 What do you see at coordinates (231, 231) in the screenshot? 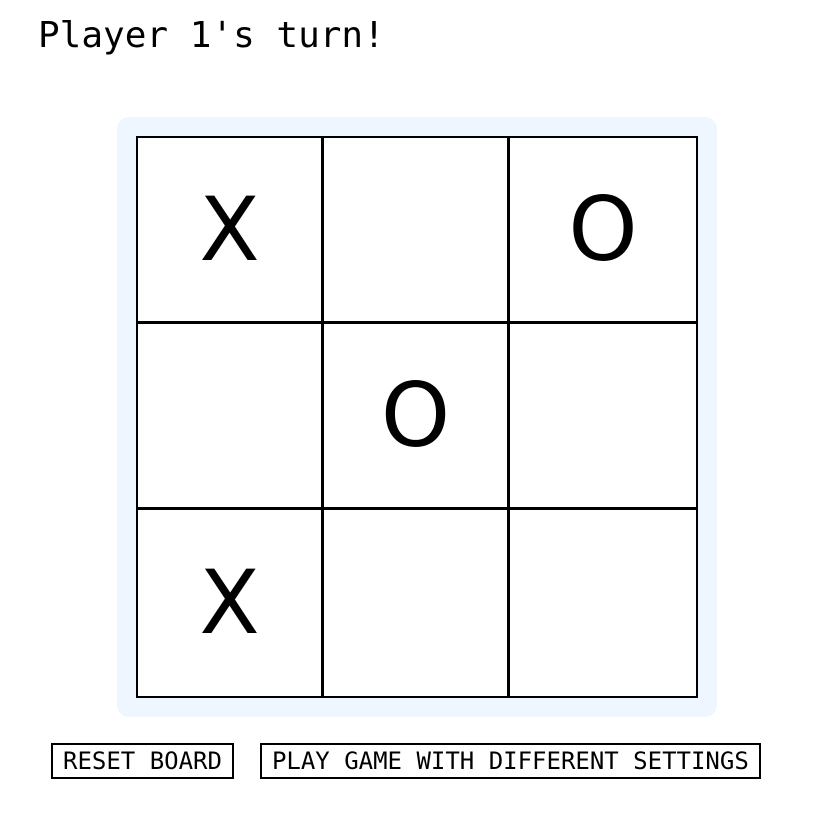
I see `board-cell-1: X` at bounding box center [231, 231].